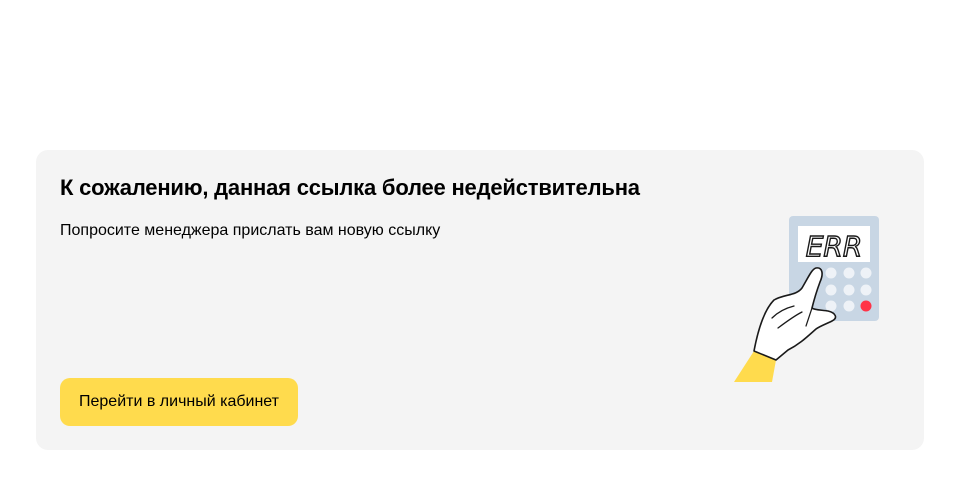 Image resolution: width=960 pixels, height=500 pixels. Describe the element at coordinates (806, 299) in the screenshot. I see `calculator-error-icon: ERR` at that location.